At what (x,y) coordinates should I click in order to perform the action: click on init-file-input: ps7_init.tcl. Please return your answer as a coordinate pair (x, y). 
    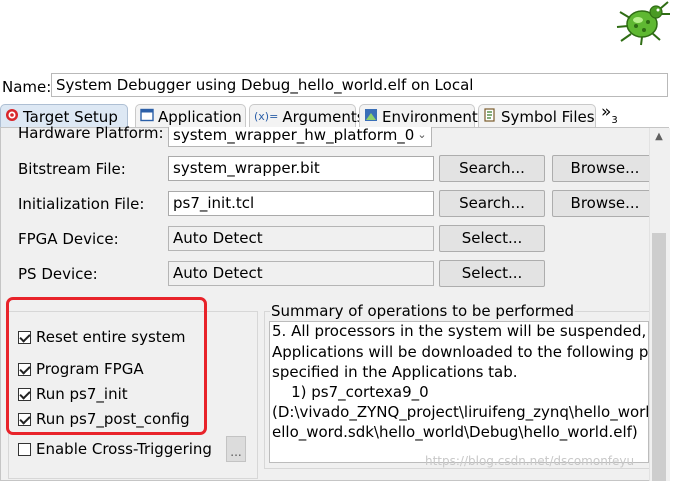
    Looking at the image, I should click on (301, 203).